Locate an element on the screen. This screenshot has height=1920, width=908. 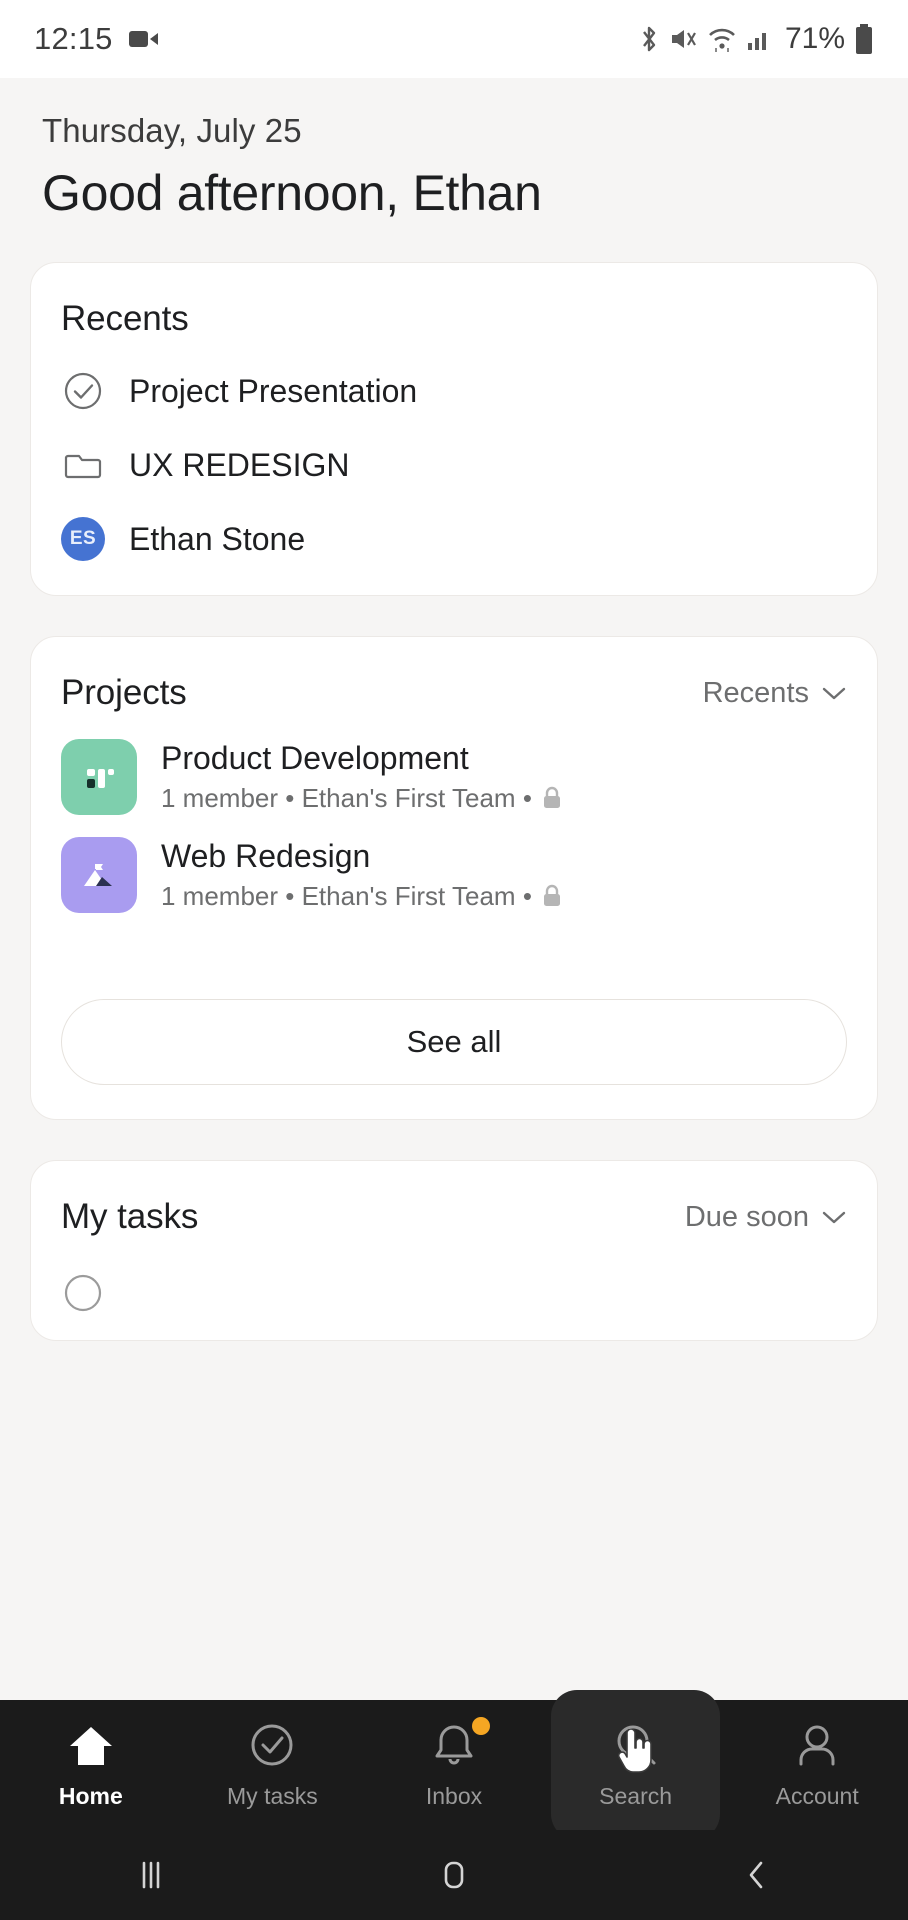
projects-title: Projects is located at coordinates (124, 692).